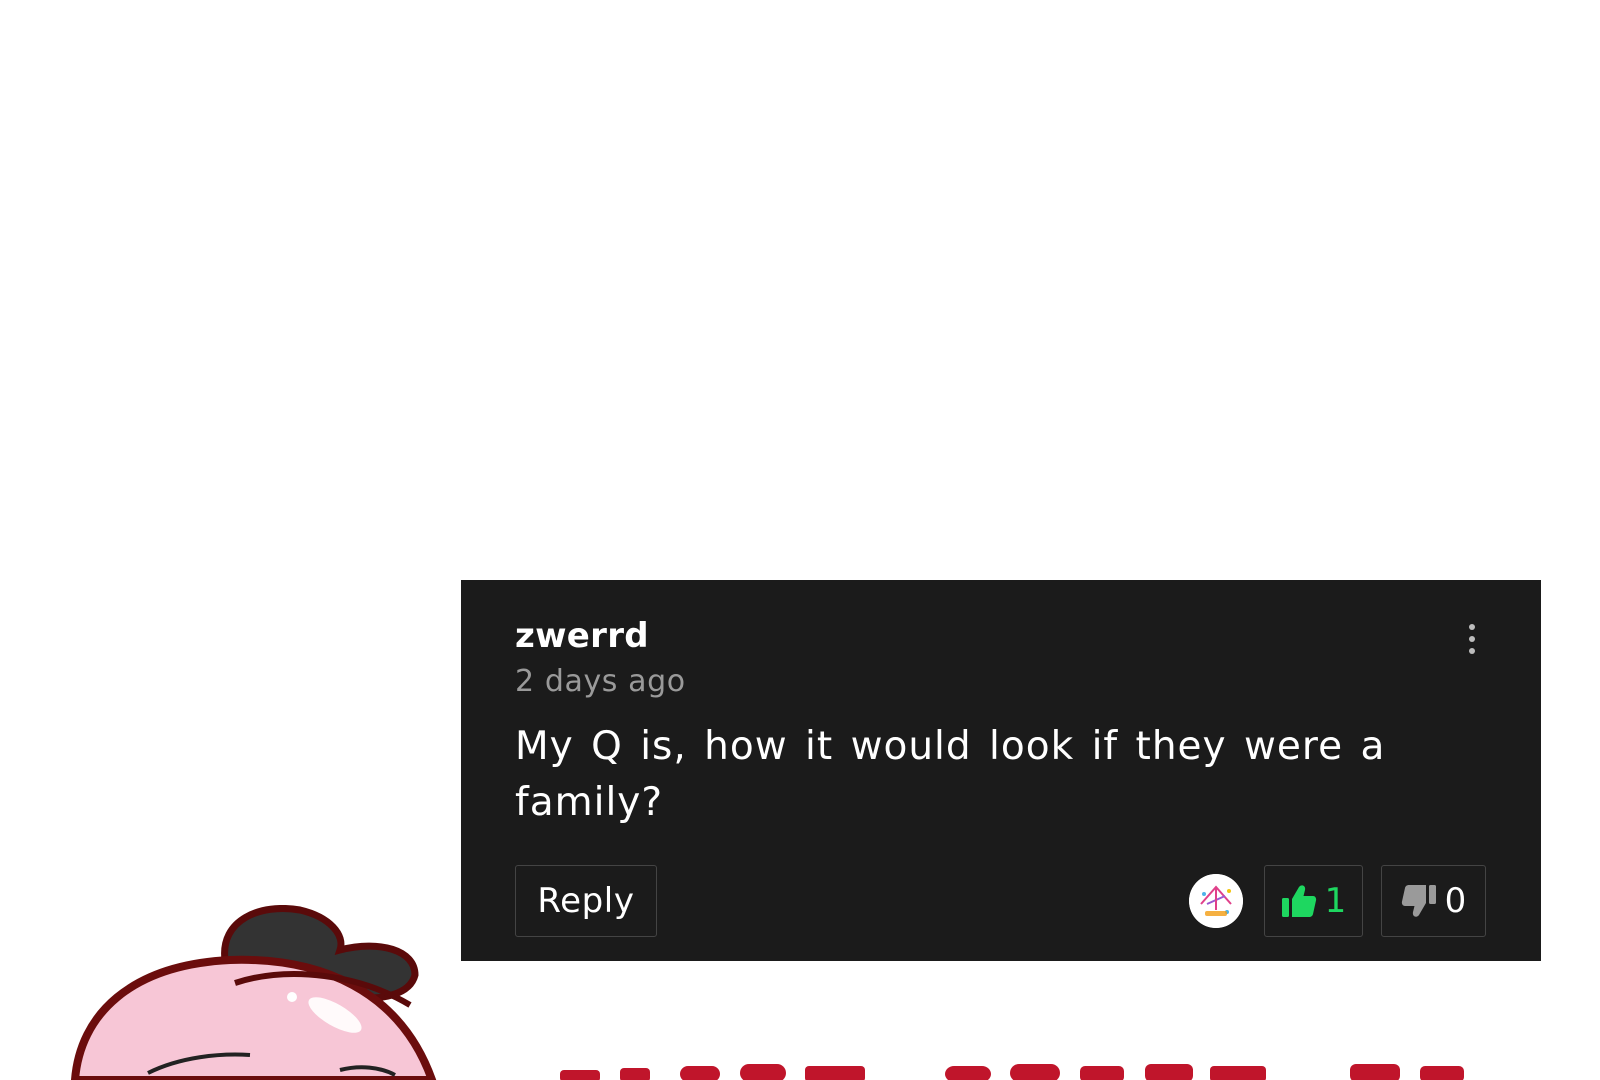 The height and width of the screenshot is (1080, 1600). What do you see at coordinates (1335, 901) in the screenshot?
I see `upvote-count: 1` at bounding box center [1335, 901].